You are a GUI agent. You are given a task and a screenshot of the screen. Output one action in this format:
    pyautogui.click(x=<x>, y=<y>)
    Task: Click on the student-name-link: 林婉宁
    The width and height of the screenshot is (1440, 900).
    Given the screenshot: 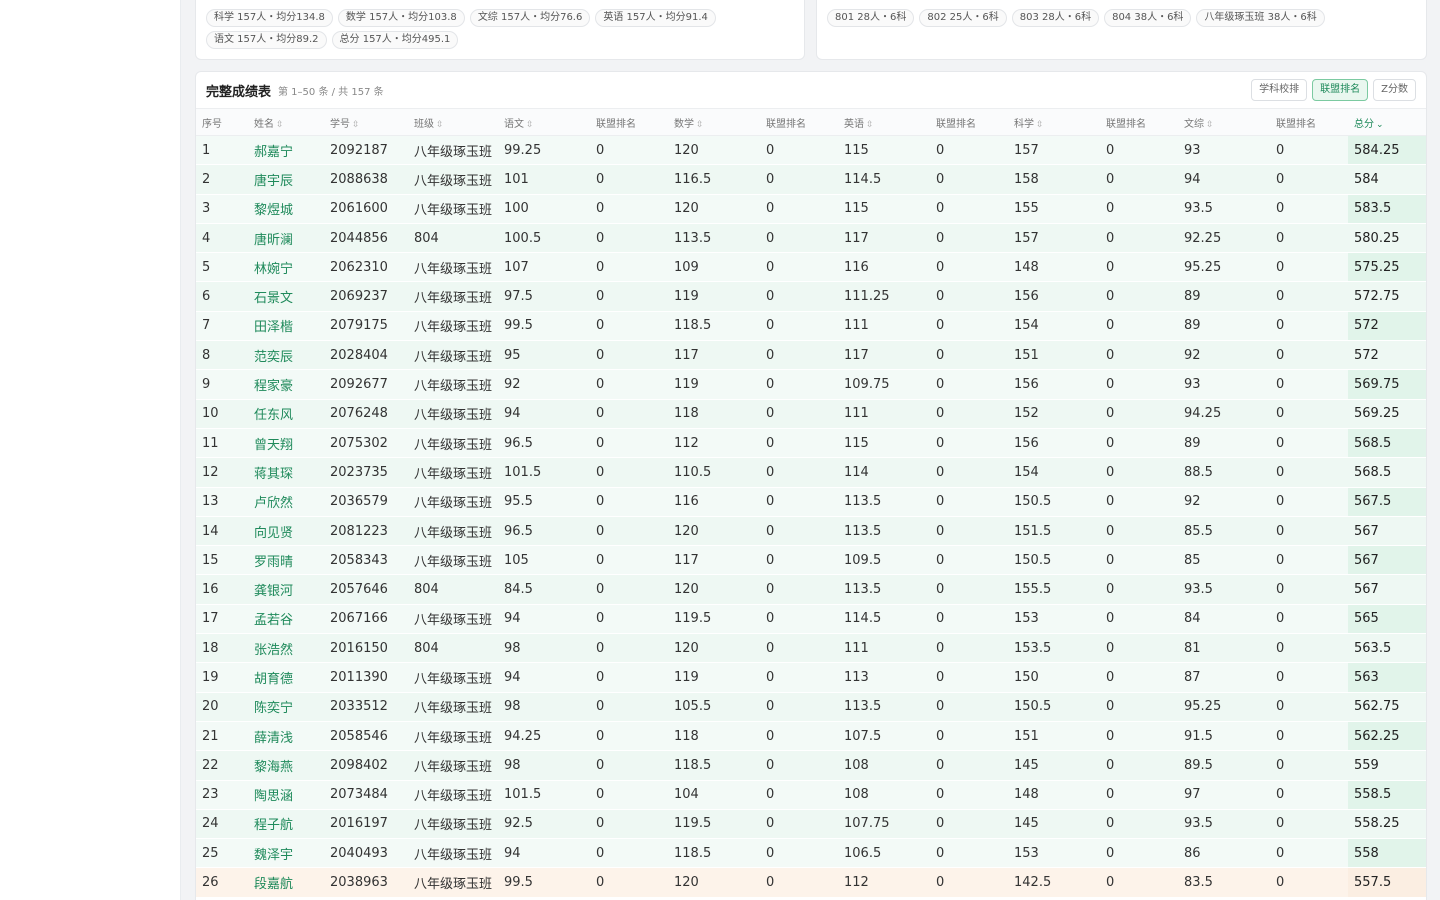 What is the action you would take?
    pyautogui.click(x=286, y=267)
    